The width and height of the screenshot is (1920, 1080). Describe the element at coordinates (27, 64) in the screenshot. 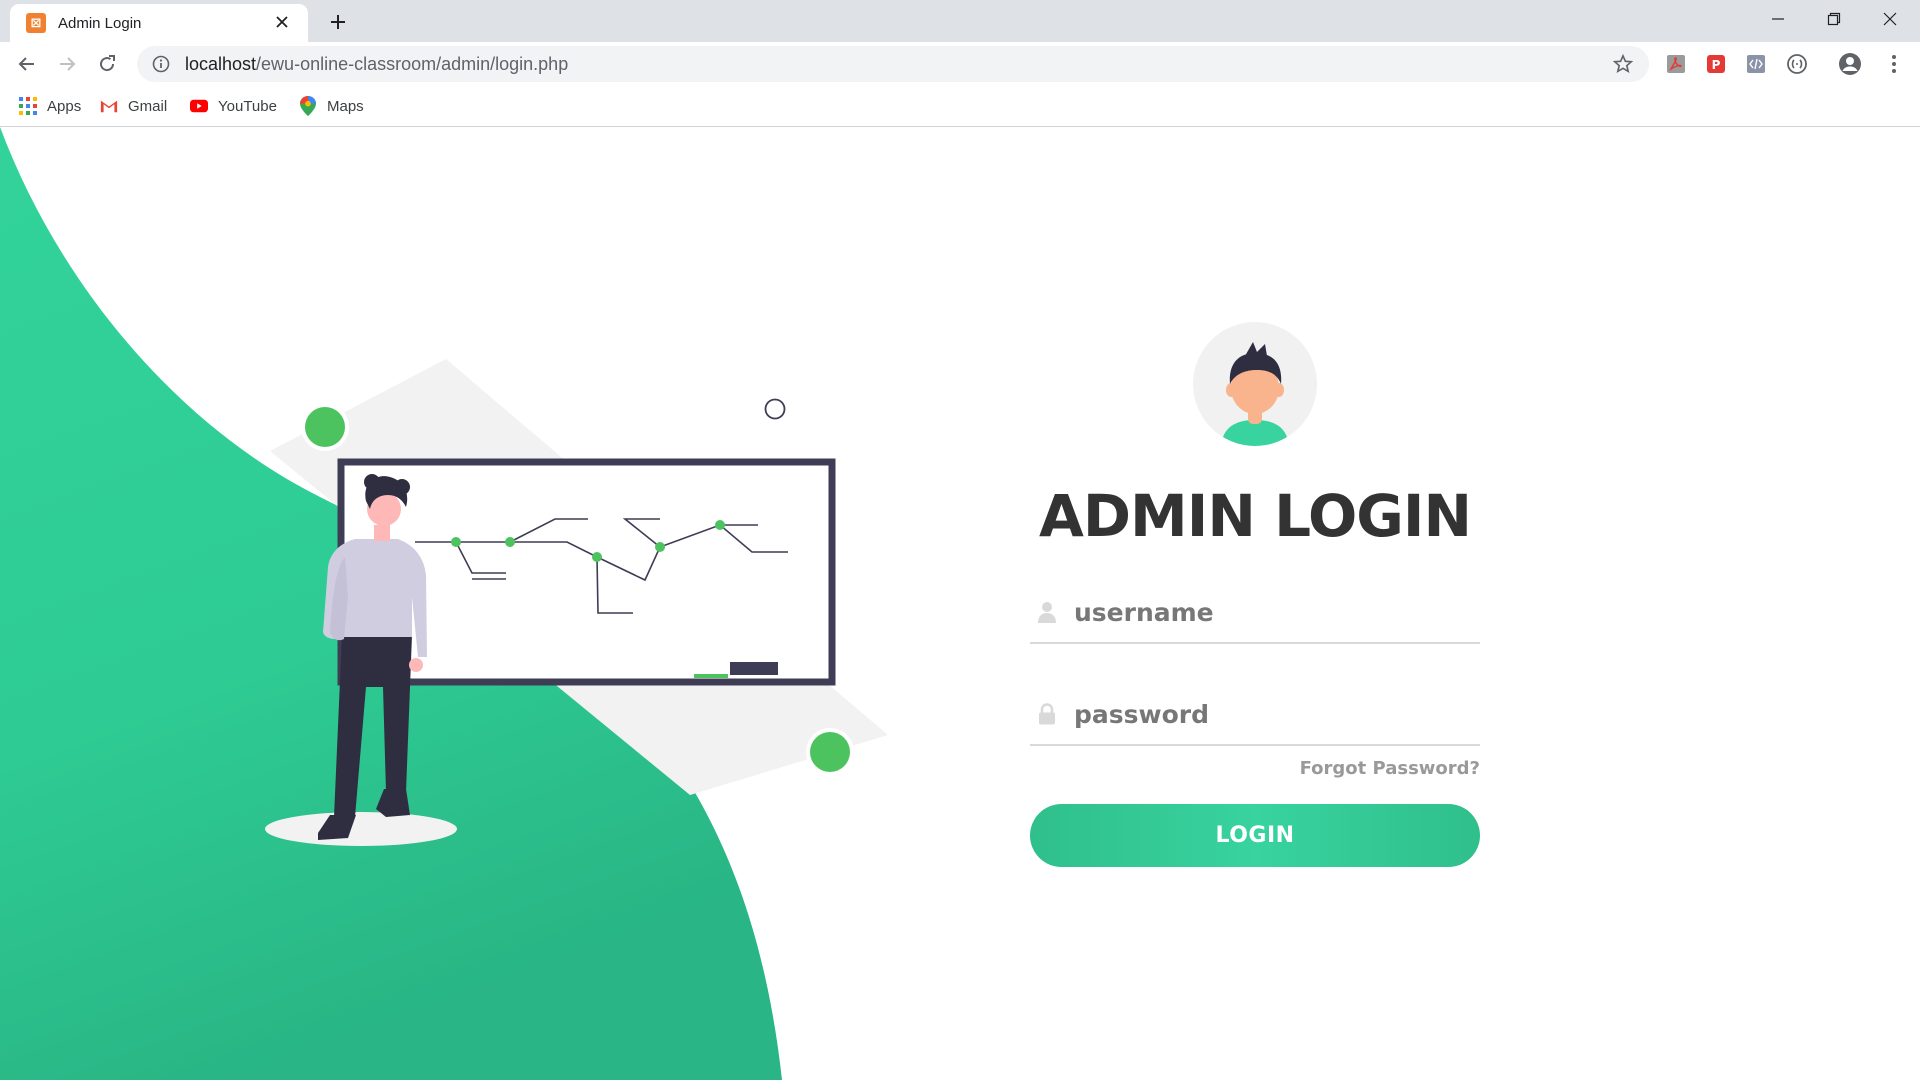

I see `back-icon` at that location.